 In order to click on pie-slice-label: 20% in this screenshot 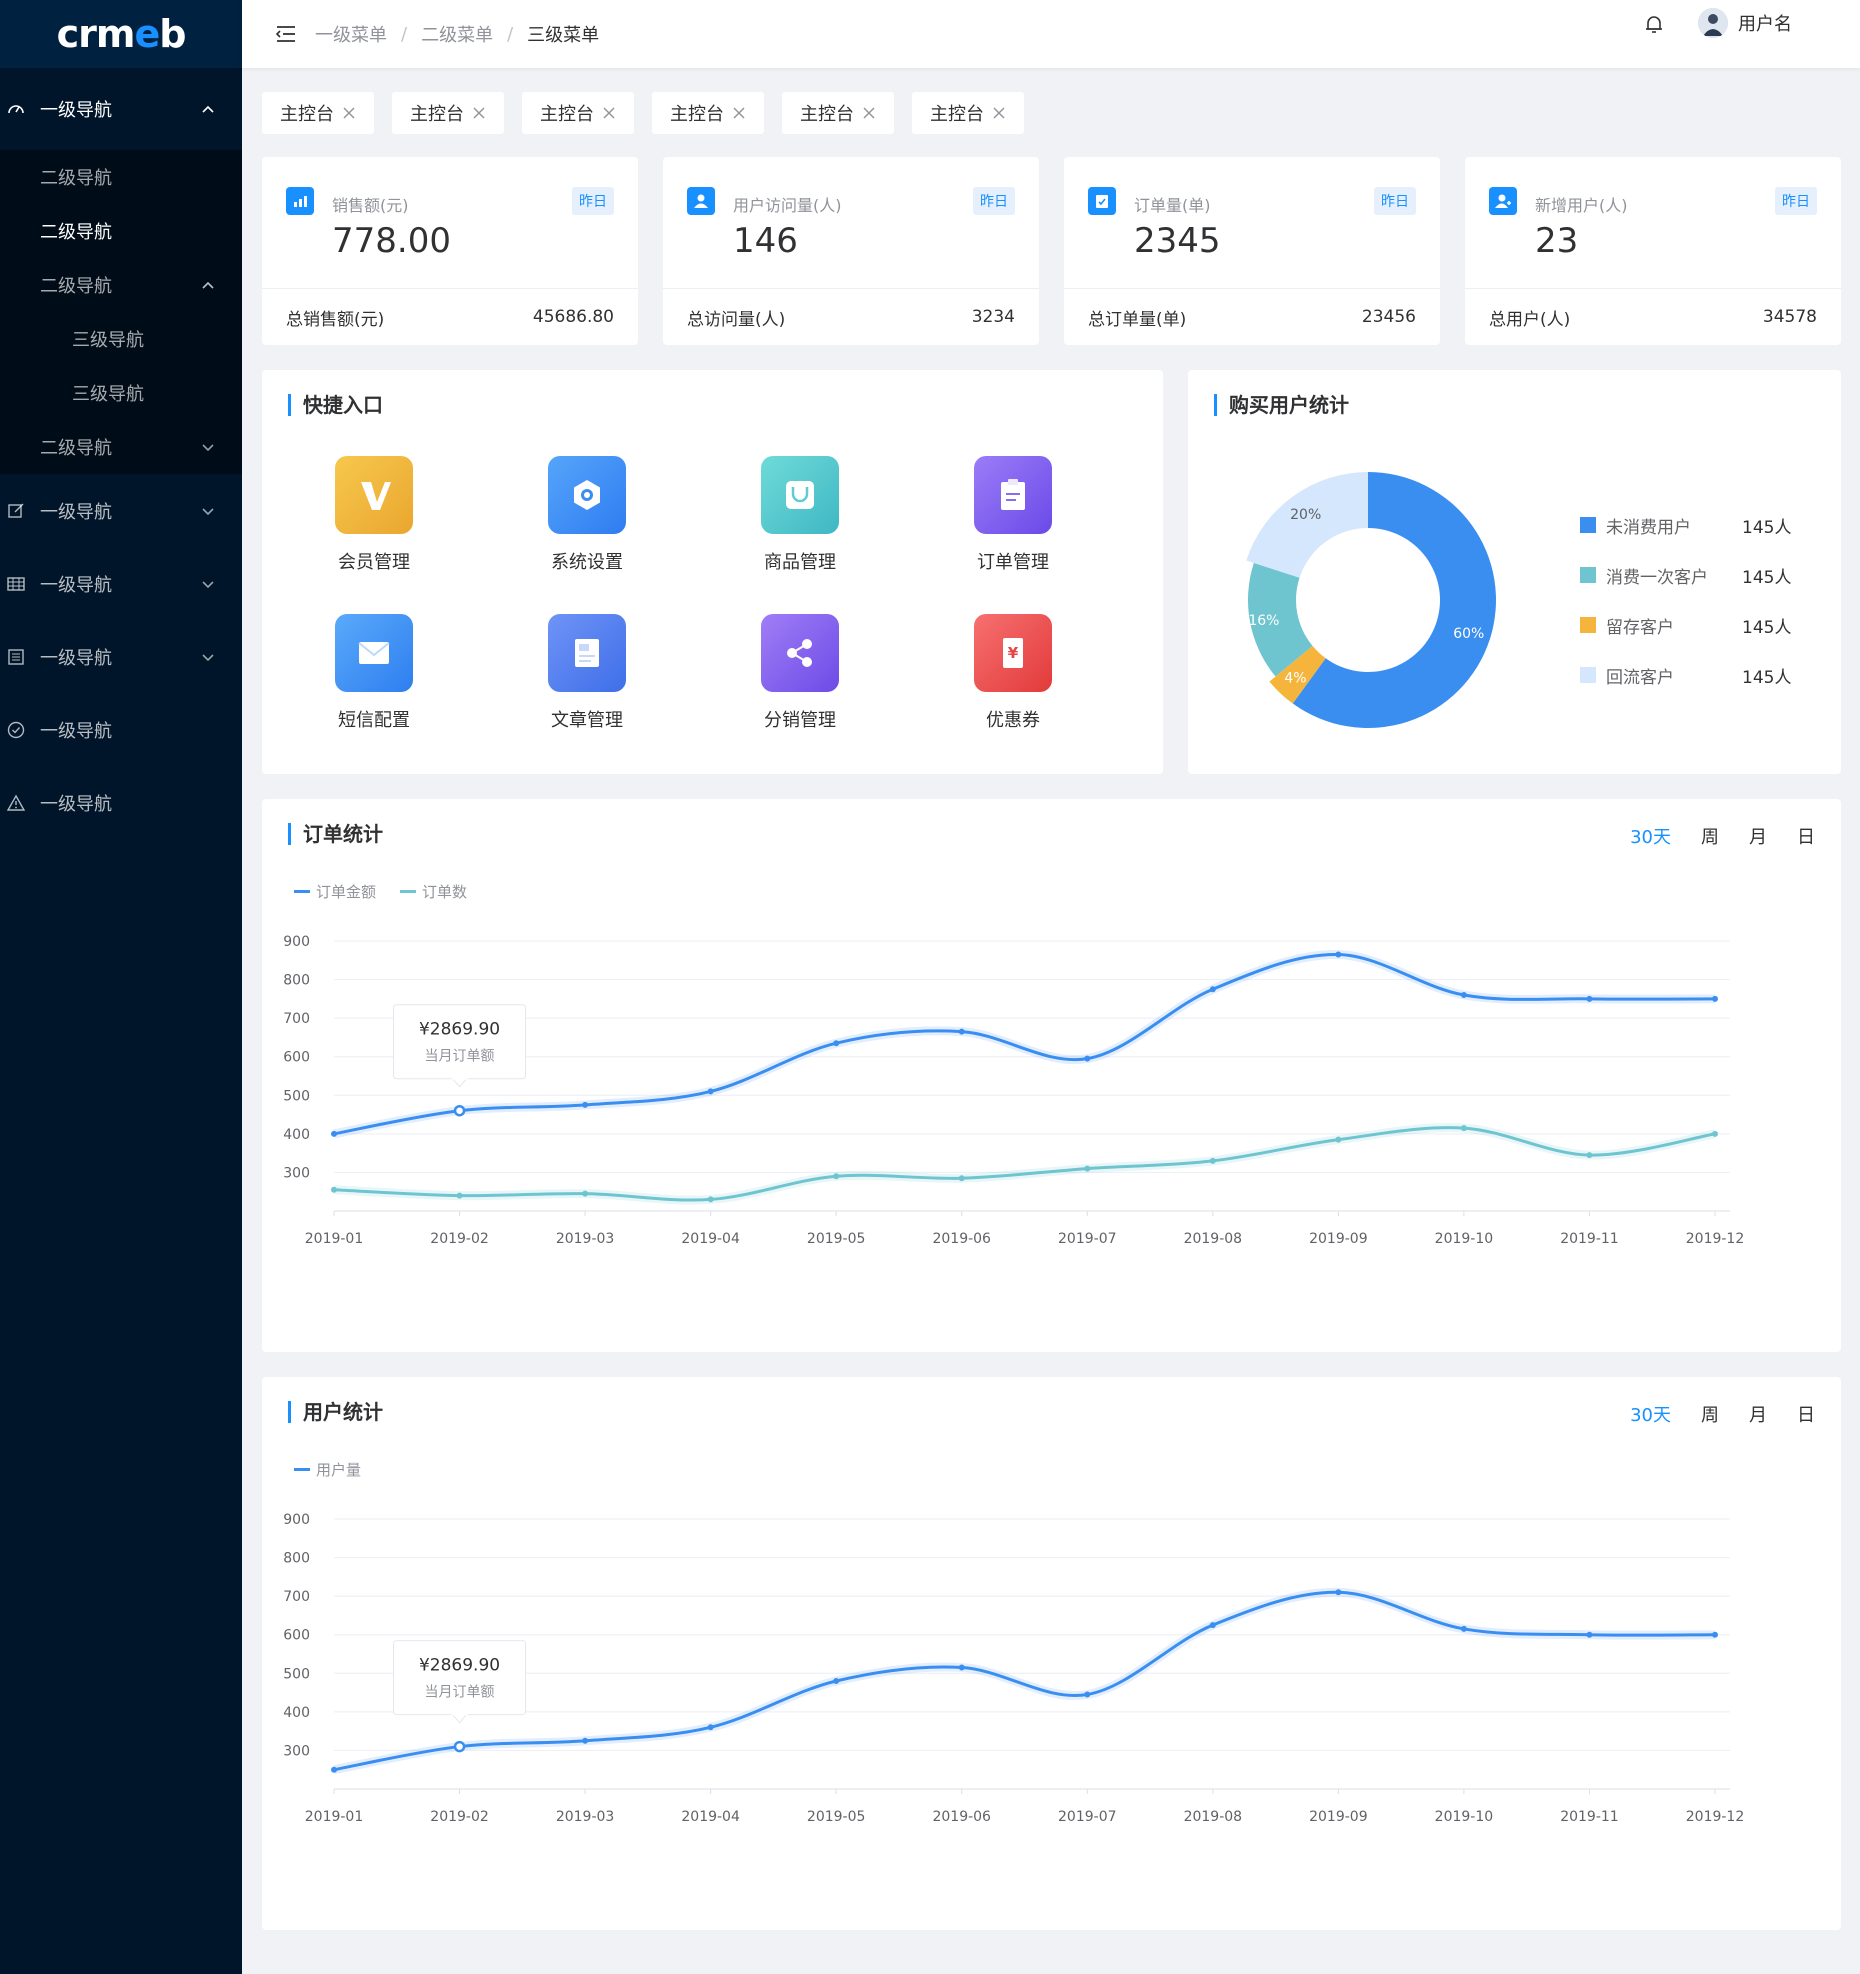, I will do `click(1305, 515)`.